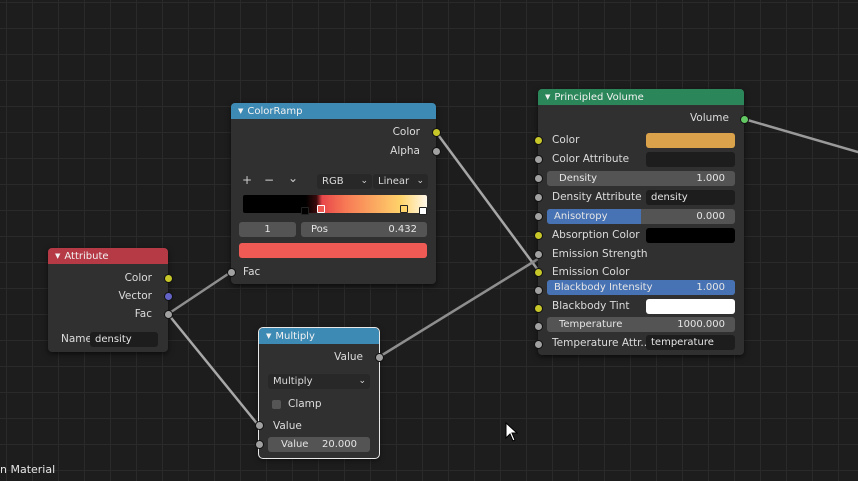 This screenshot has width=858, height=481. What do you see at coordinates (259, 425) in the screenshot?
I see `multiply-value1-socket` at bounding box center [259, 425].